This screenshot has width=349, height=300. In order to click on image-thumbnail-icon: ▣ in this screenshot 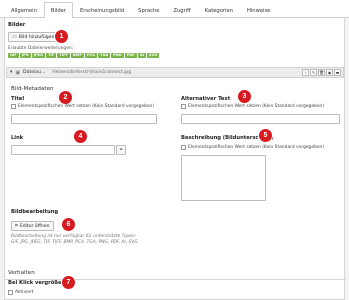, I will do `click(18, 72)`.